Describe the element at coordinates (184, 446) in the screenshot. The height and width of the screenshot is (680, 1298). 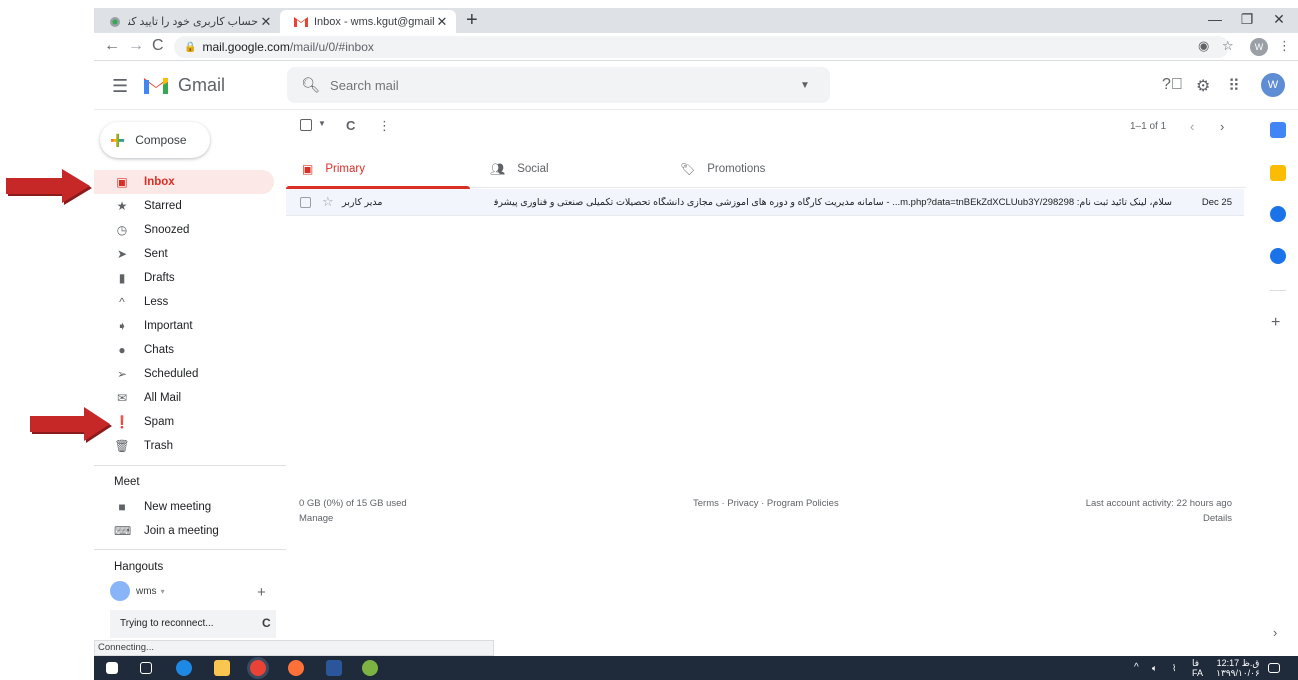
I see `sidebar-item-trash: 🗑︎ Trash` at that location.